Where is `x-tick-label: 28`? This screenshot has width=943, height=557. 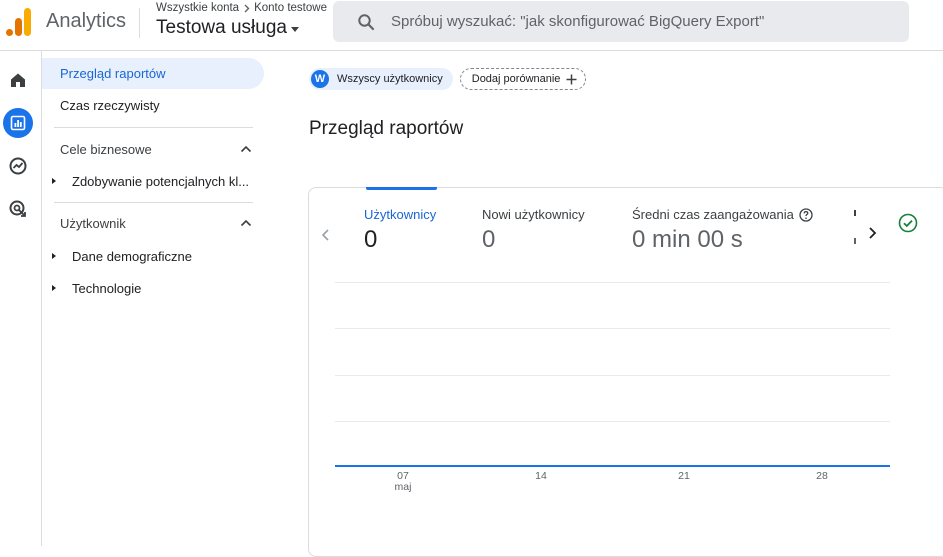 x-tick-label: 28 is located at coordinates (822, 476).